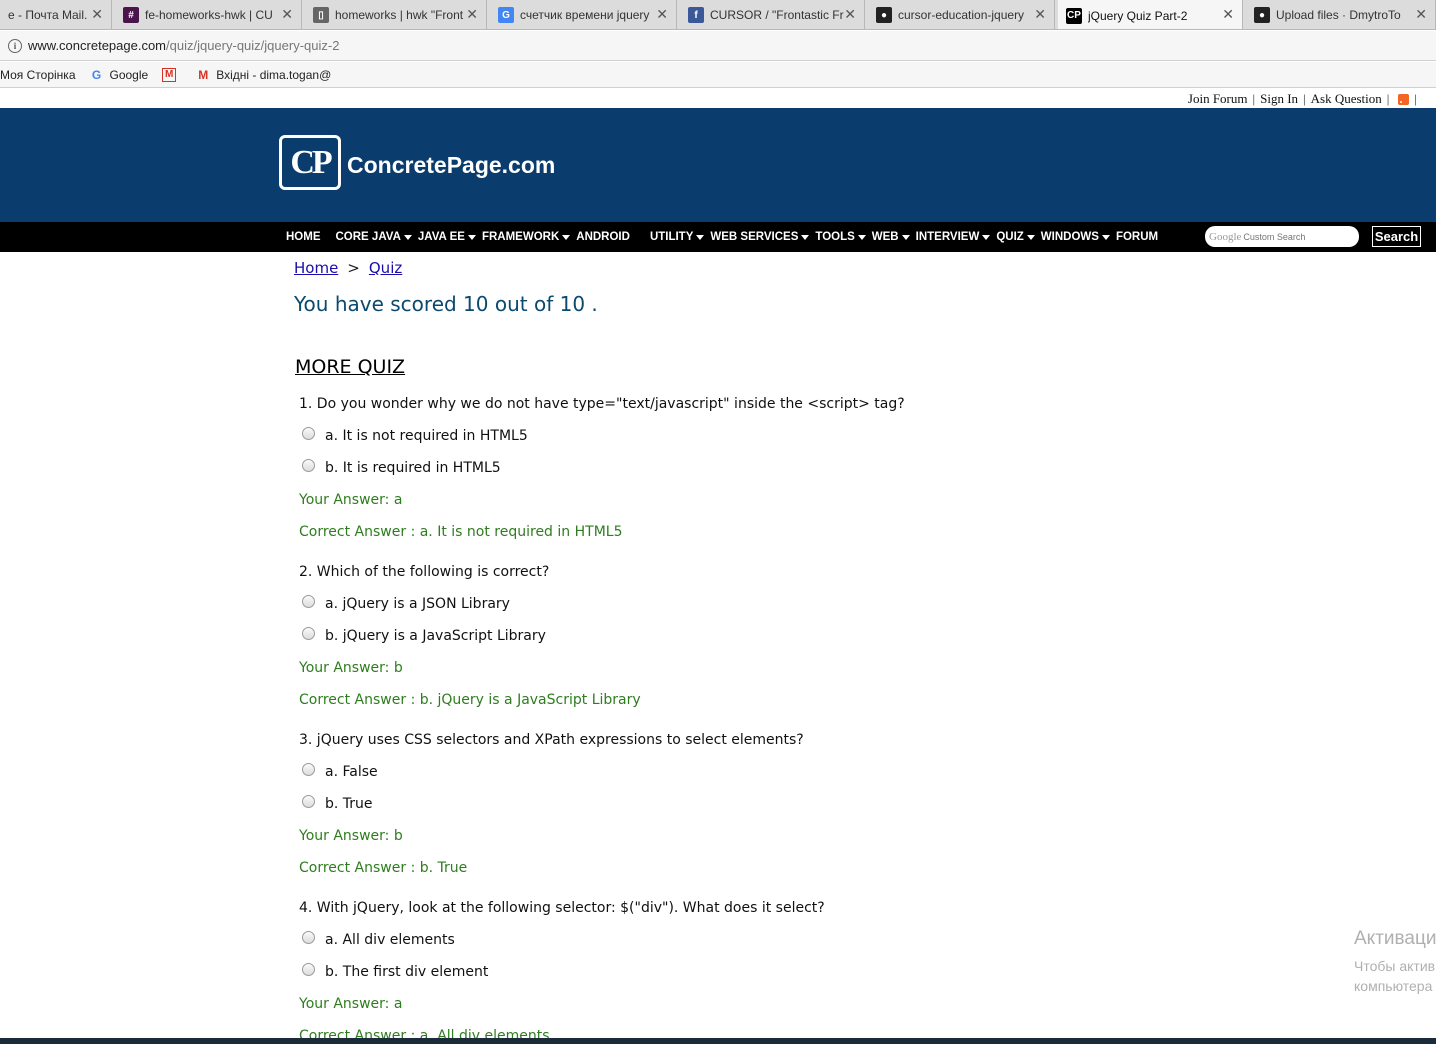  I want to click on more-quiz-link: MORE QUIZ, so click(350, 367).